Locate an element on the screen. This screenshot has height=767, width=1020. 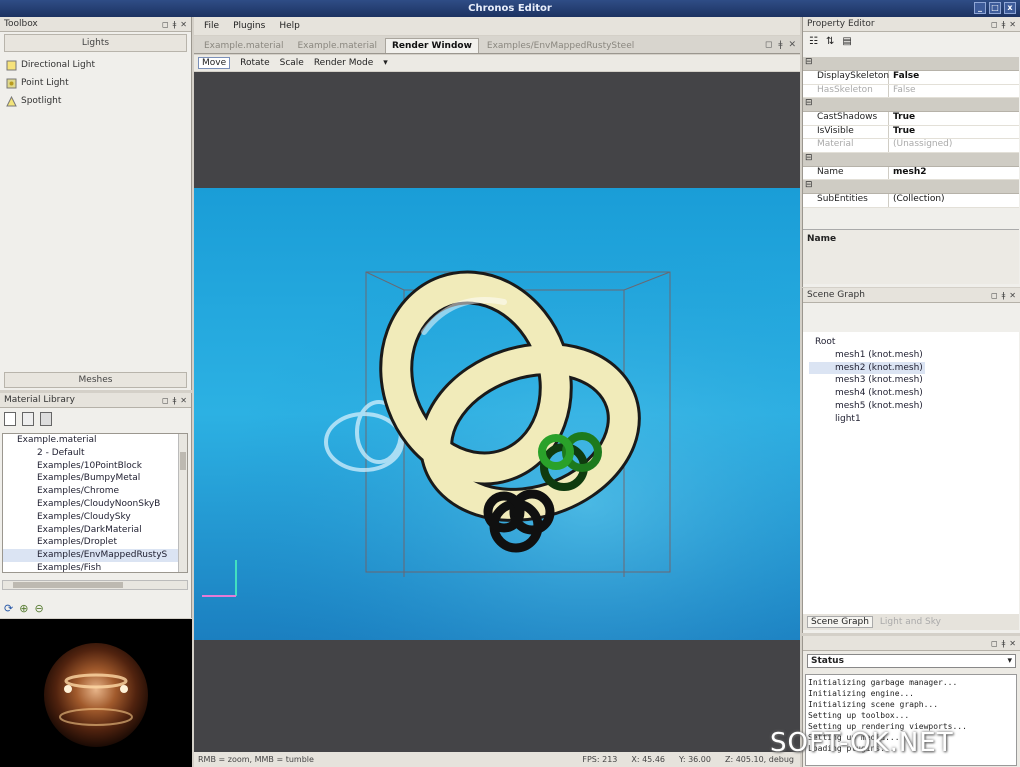
viewport-tool: Move is located at coordinates (214, 63).